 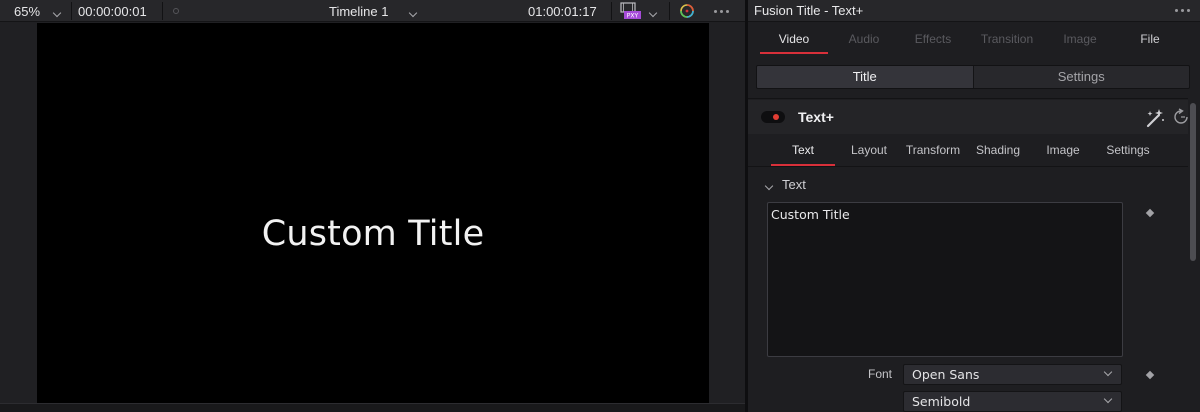 I want to click on tab-label: File, so click(x=1150, y=39).